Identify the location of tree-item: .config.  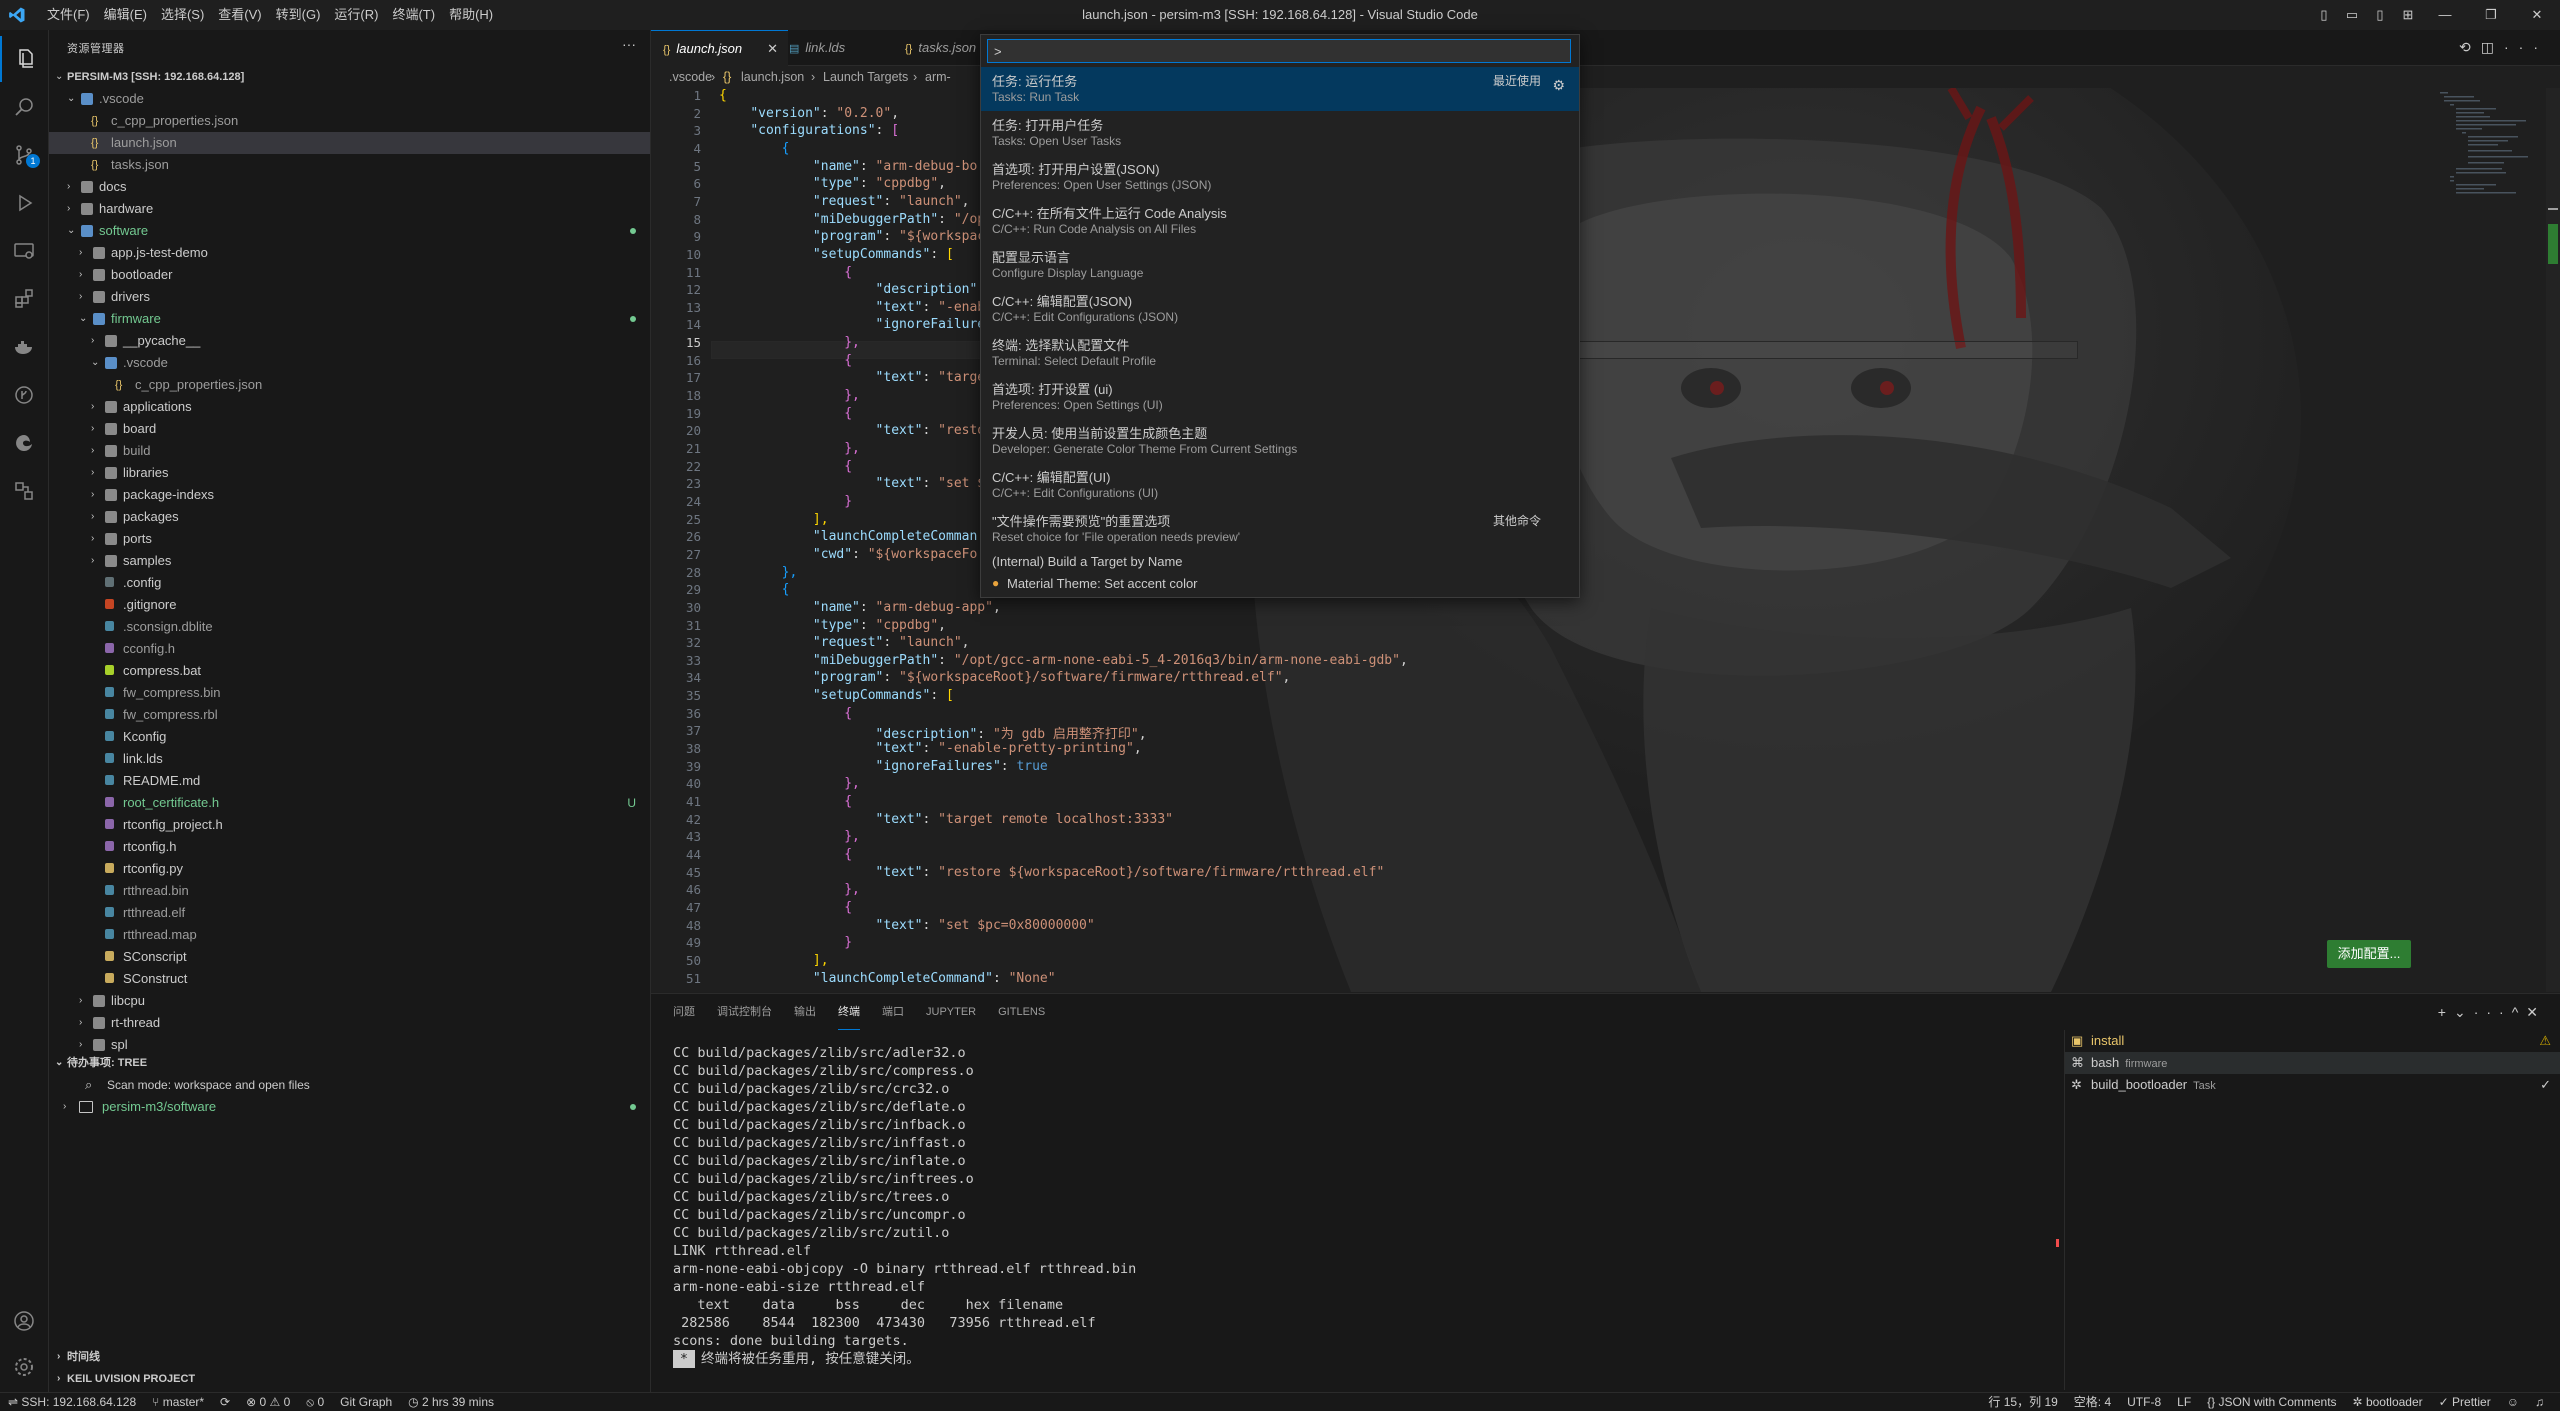
(349, 583).